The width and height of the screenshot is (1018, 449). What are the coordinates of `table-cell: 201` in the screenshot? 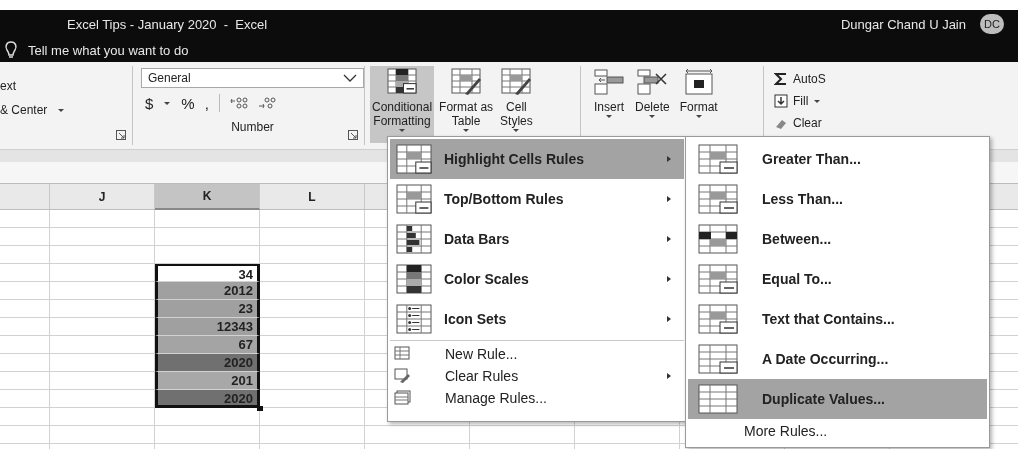 It's located at (207, 381).